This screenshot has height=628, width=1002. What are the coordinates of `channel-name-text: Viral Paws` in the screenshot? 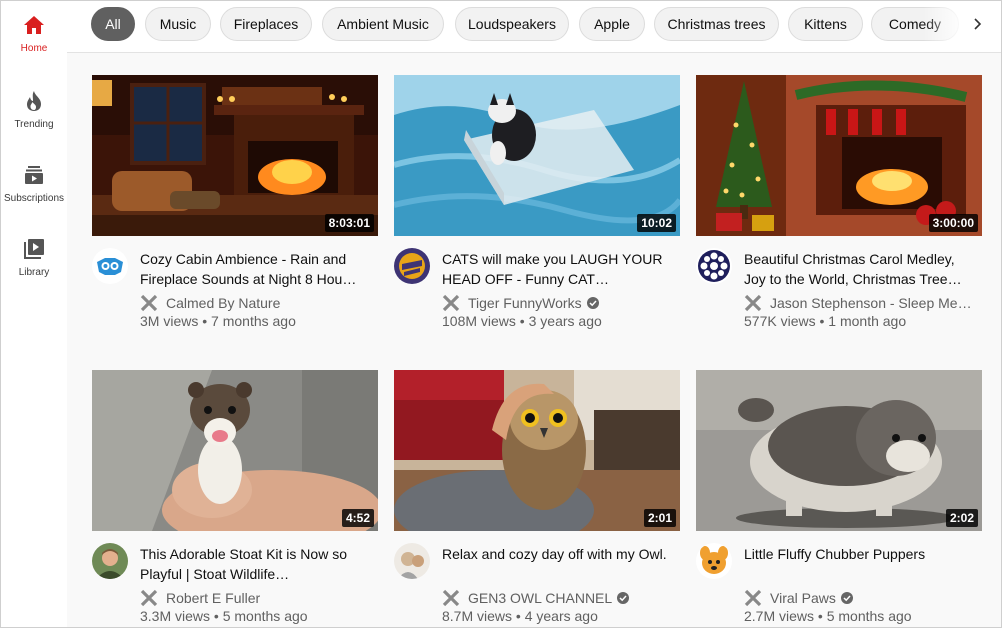 It's located at (803, 598).